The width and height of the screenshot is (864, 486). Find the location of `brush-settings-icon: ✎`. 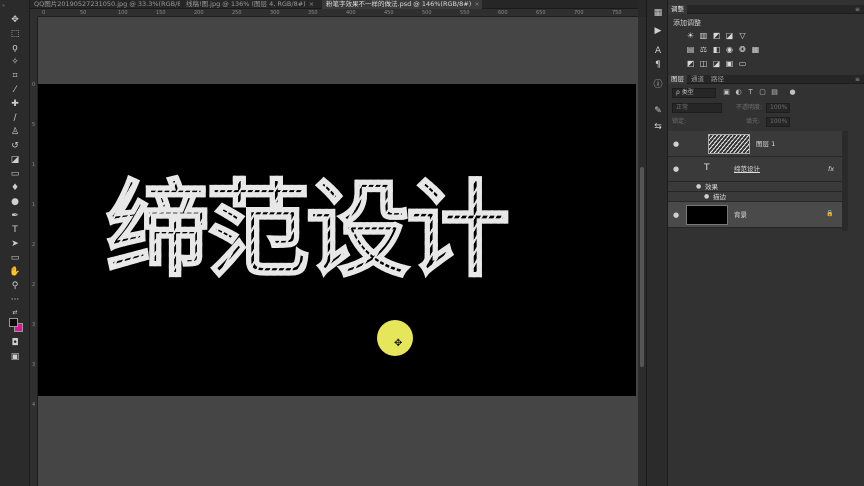

brush-settings-icon: ✎ is located at coordinates (658, 111).